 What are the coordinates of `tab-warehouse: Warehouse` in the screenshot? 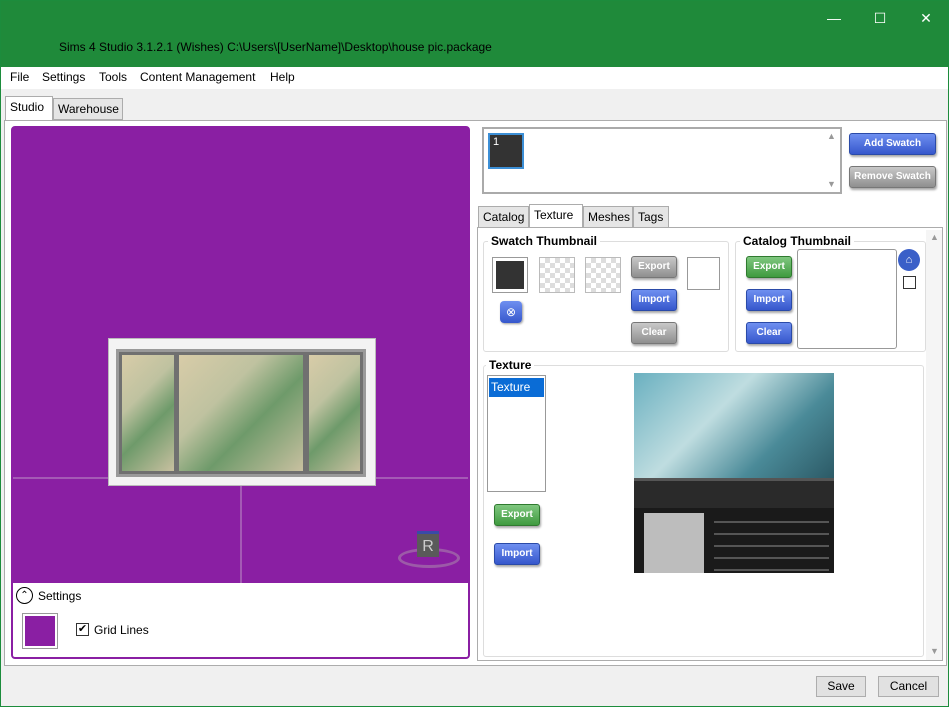 It's located at (88, 109).